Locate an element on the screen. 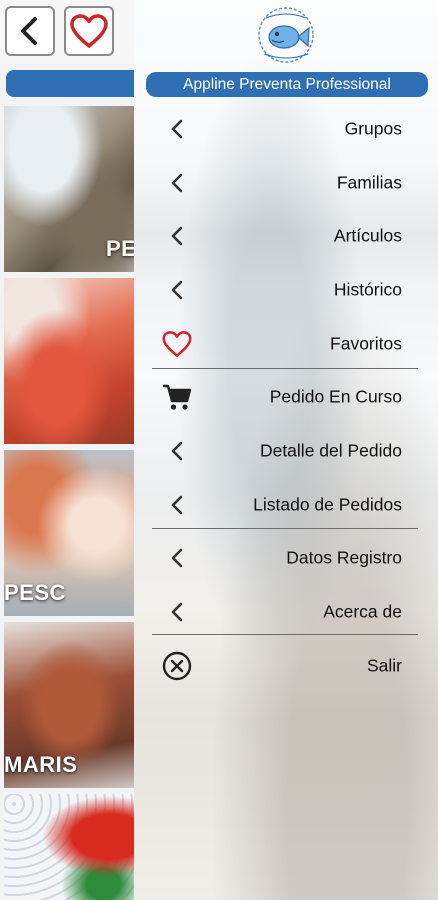  menu-item-pedido-en-curso: Pedido En Curso is located at coordinates (286, 397).